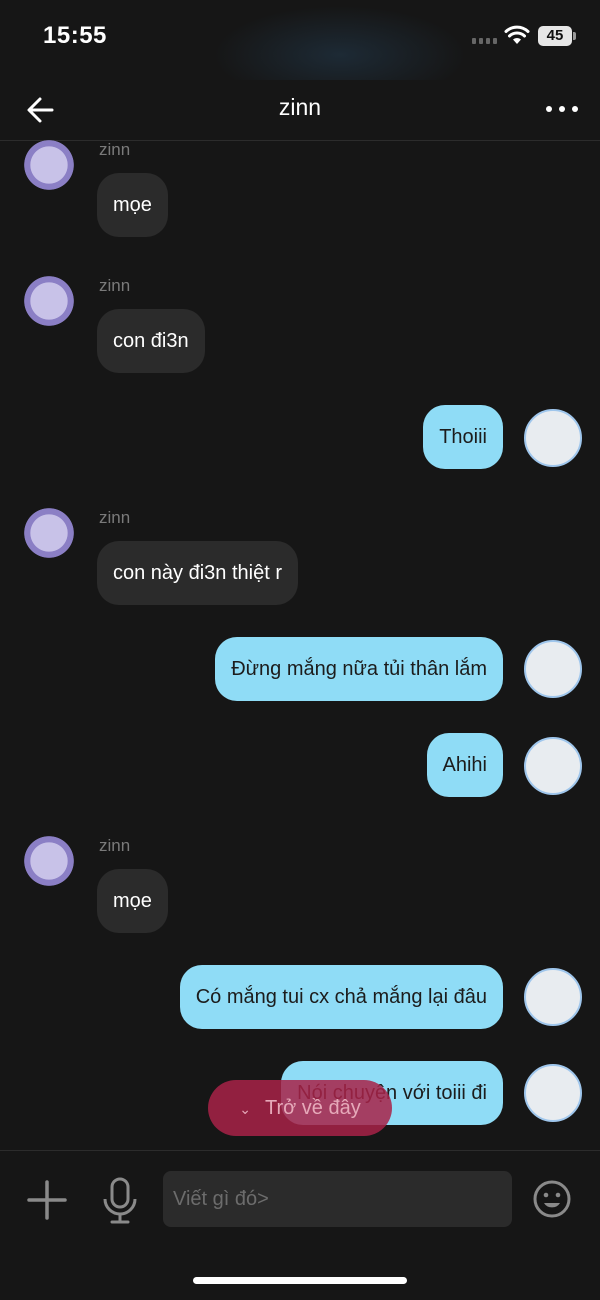 The image size is (600, 1300). I want to click on home-indicator, so click(300, 1280).